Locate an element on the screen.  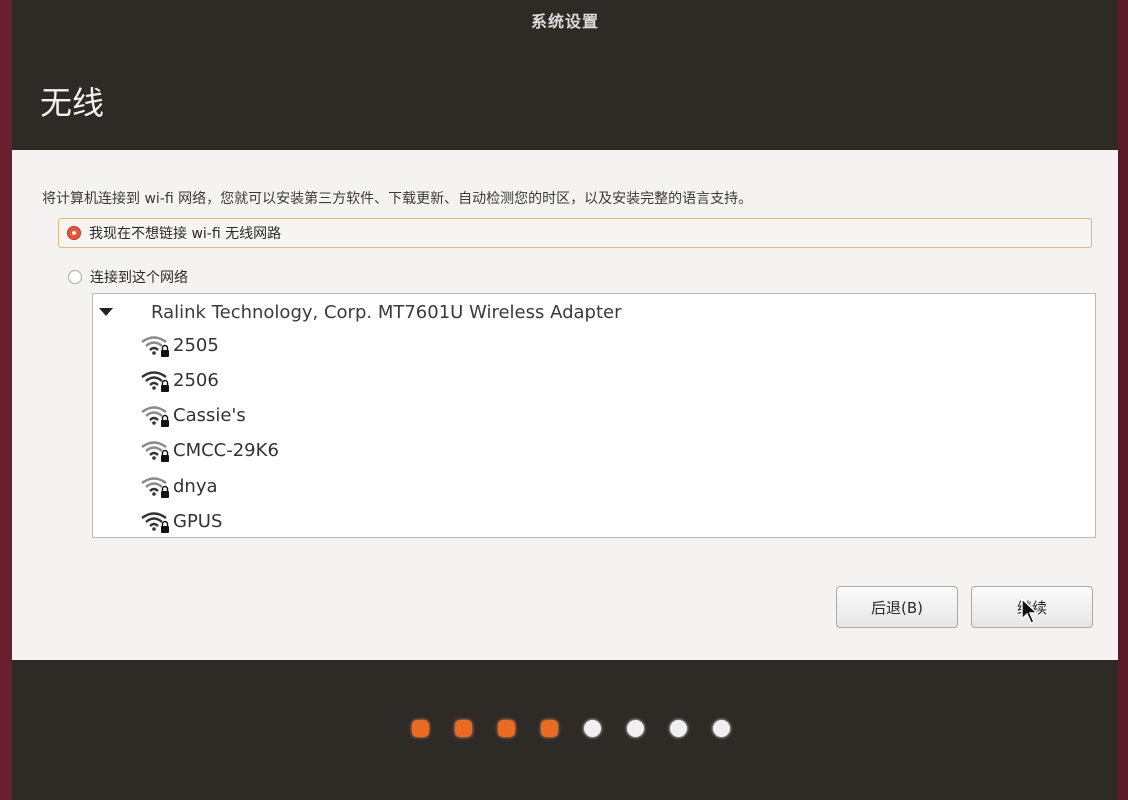
page-title: 无线 is located at coordinates (72, 103).